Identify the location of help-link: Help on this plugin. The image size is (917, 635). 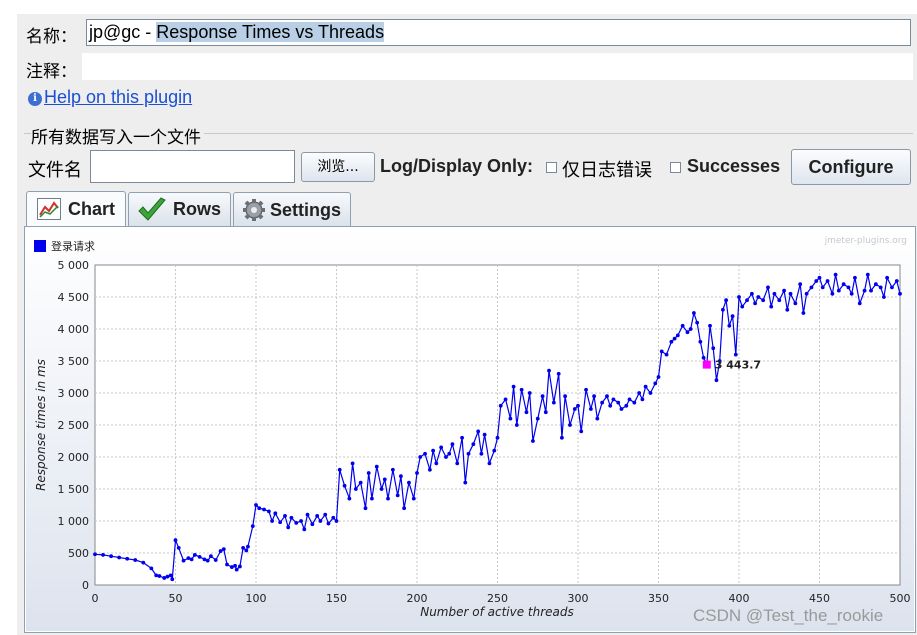
(118, 97).